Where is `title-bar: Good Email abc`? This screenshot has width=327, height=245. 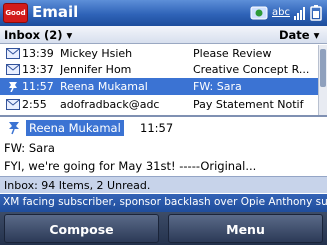 title-bar: Good Email abc is located at coordinates (163, 13).